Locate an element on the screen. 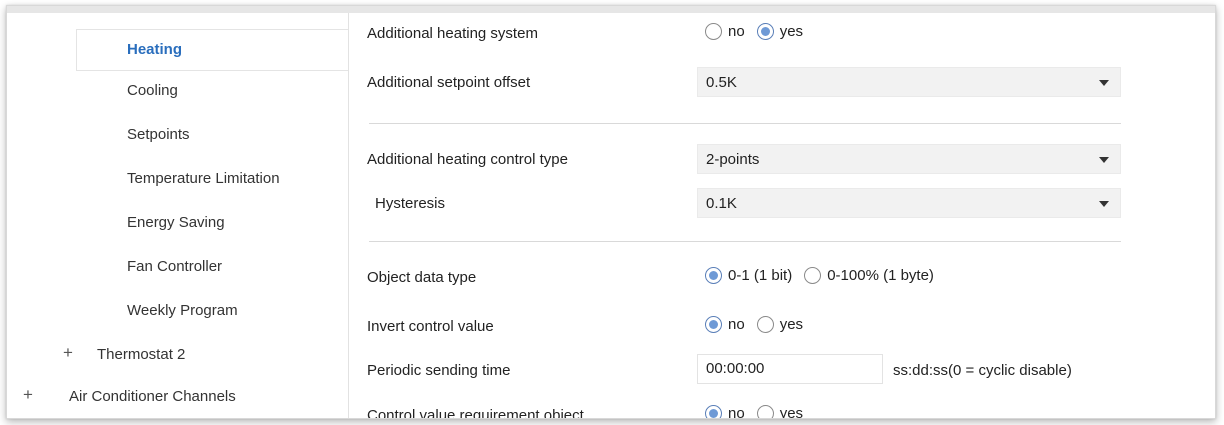  top-border is located at coordinates (611, 9).